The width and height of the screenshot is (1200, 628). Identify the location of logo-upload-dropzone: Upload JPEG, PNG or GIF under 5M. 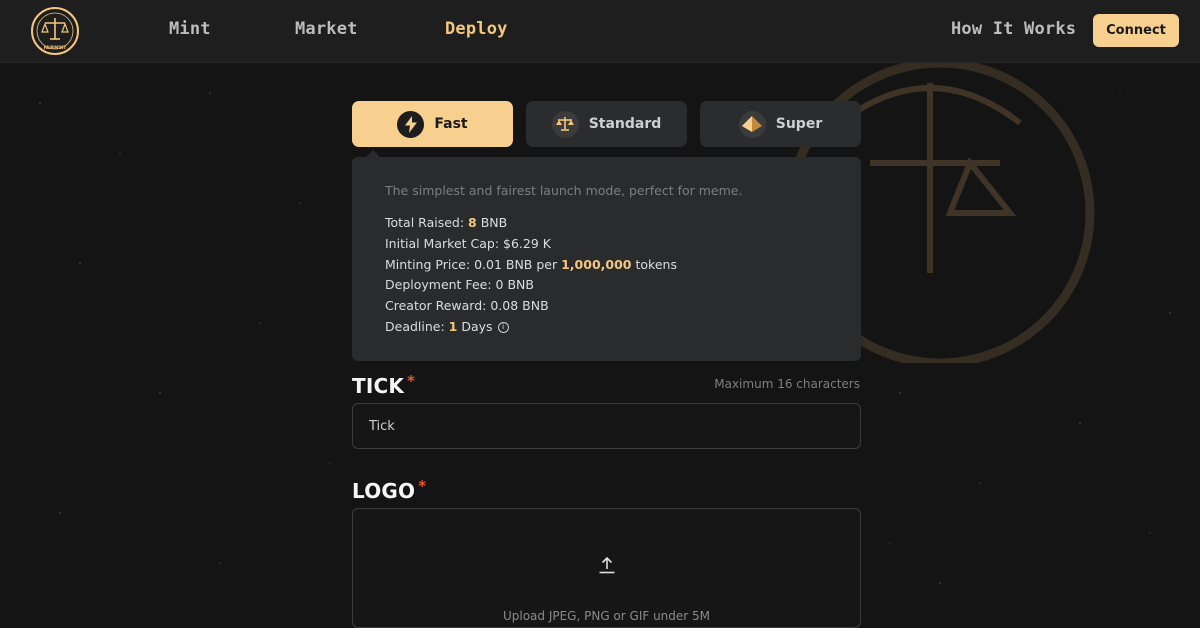
(606, 568).